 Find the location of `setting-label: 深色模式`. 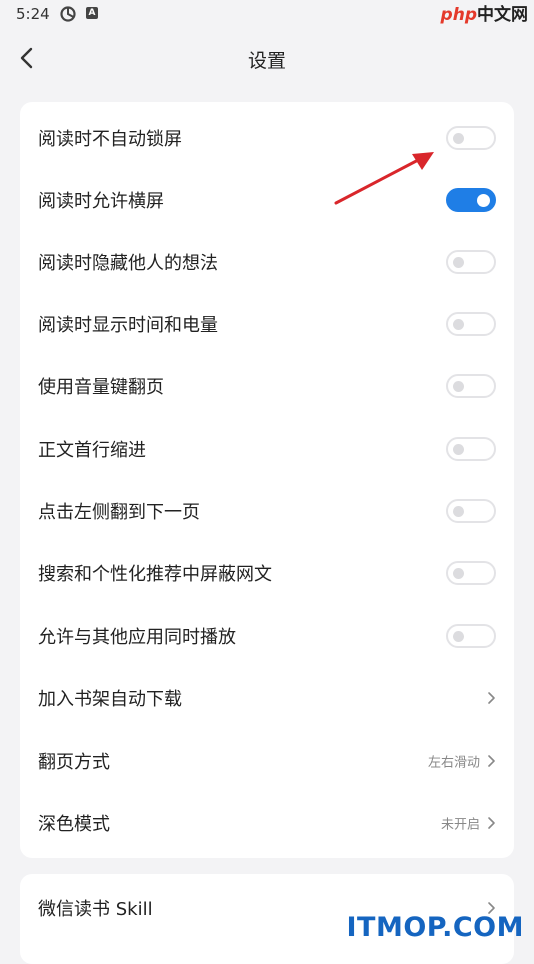

setting-label: 深色模式 is located at coordinates (74, 824).